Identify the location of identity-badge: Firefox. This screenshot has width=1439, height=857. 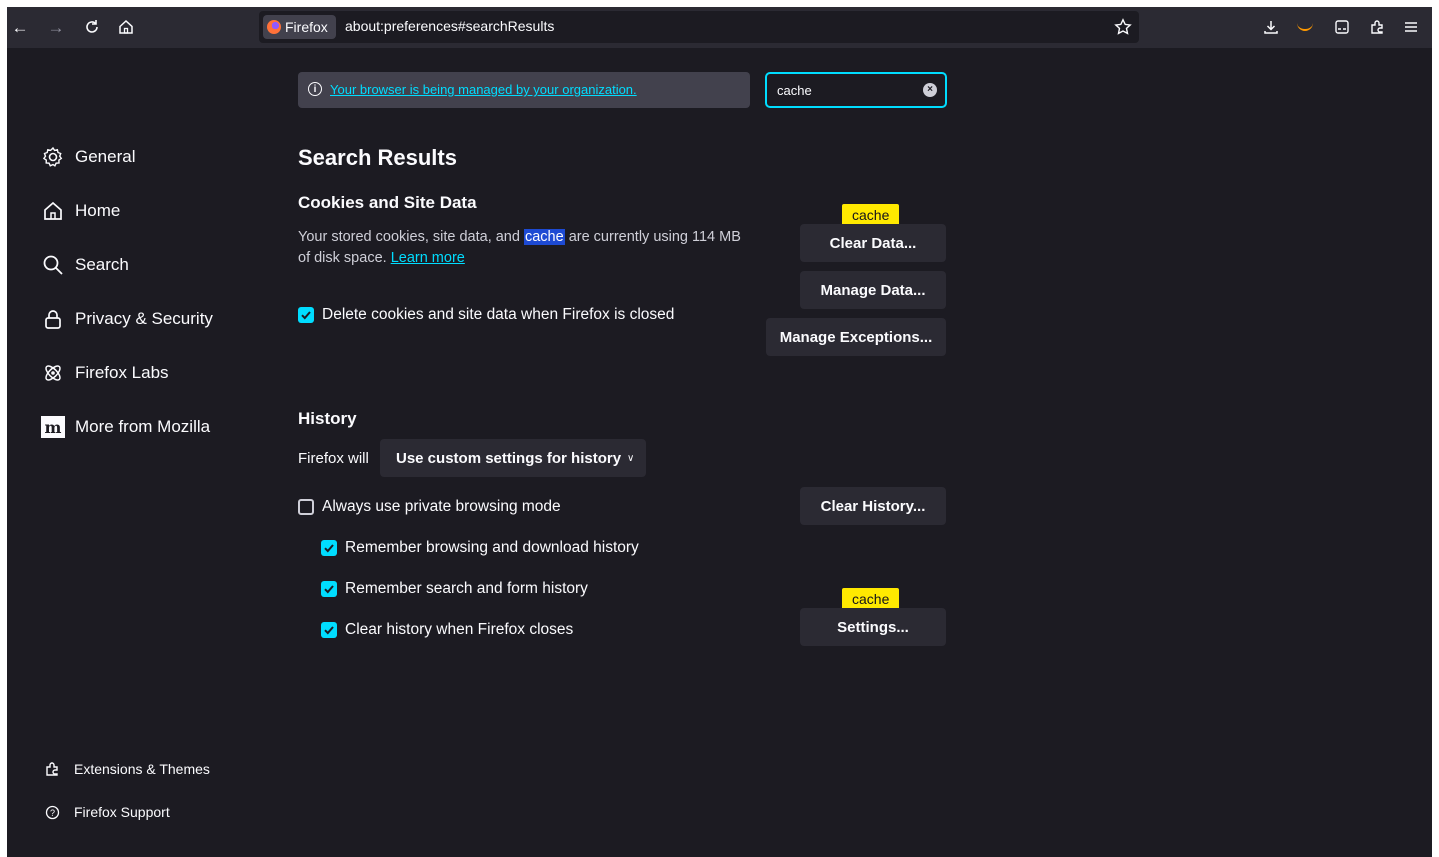
(299, 27).